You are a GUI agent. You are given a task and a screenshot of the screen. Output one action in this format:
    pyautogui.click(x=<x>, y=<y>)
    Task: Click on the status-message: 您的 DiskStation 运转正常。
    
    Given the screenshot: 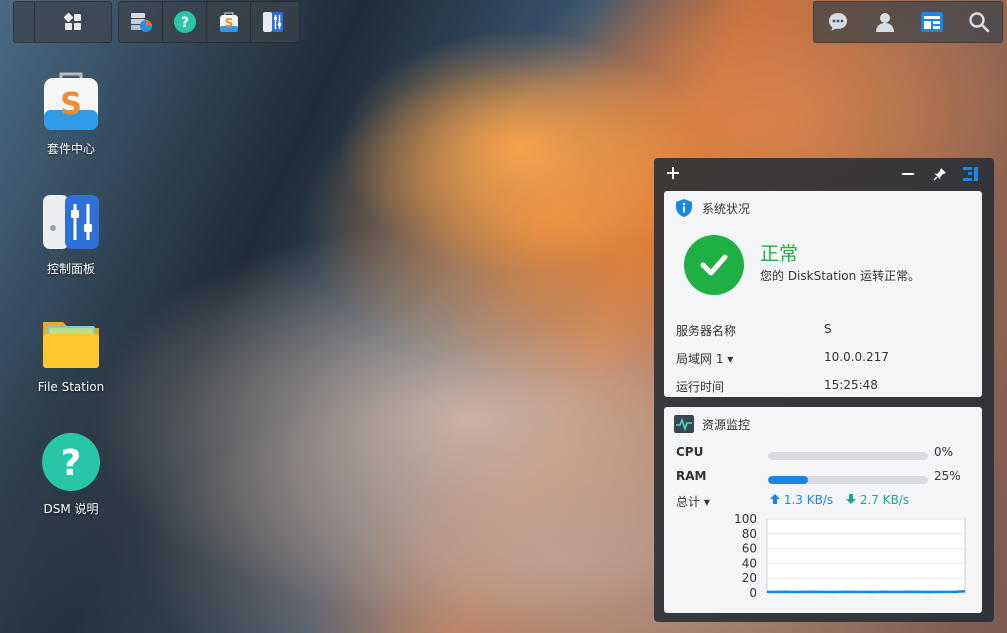 What is the action you would take?
    pyautogui.click(x=840, y=276)
    